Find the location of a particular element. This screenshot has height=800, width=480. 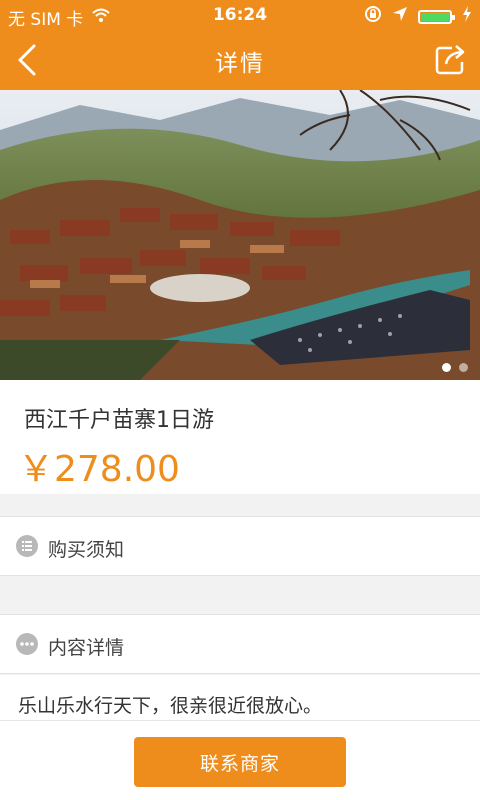

share-icon is located at coordinates (450, 60).